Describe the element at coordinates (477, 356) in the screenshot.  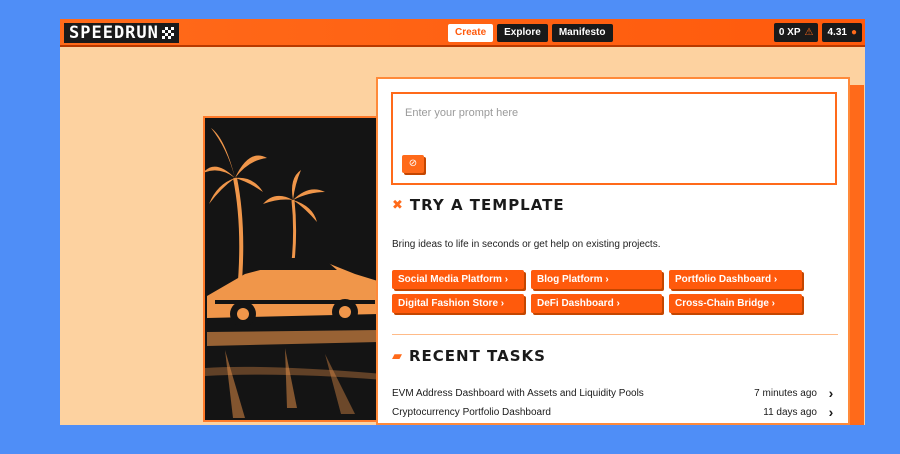
I see `recent-tasks-title: RECENT TASKS` at that location.